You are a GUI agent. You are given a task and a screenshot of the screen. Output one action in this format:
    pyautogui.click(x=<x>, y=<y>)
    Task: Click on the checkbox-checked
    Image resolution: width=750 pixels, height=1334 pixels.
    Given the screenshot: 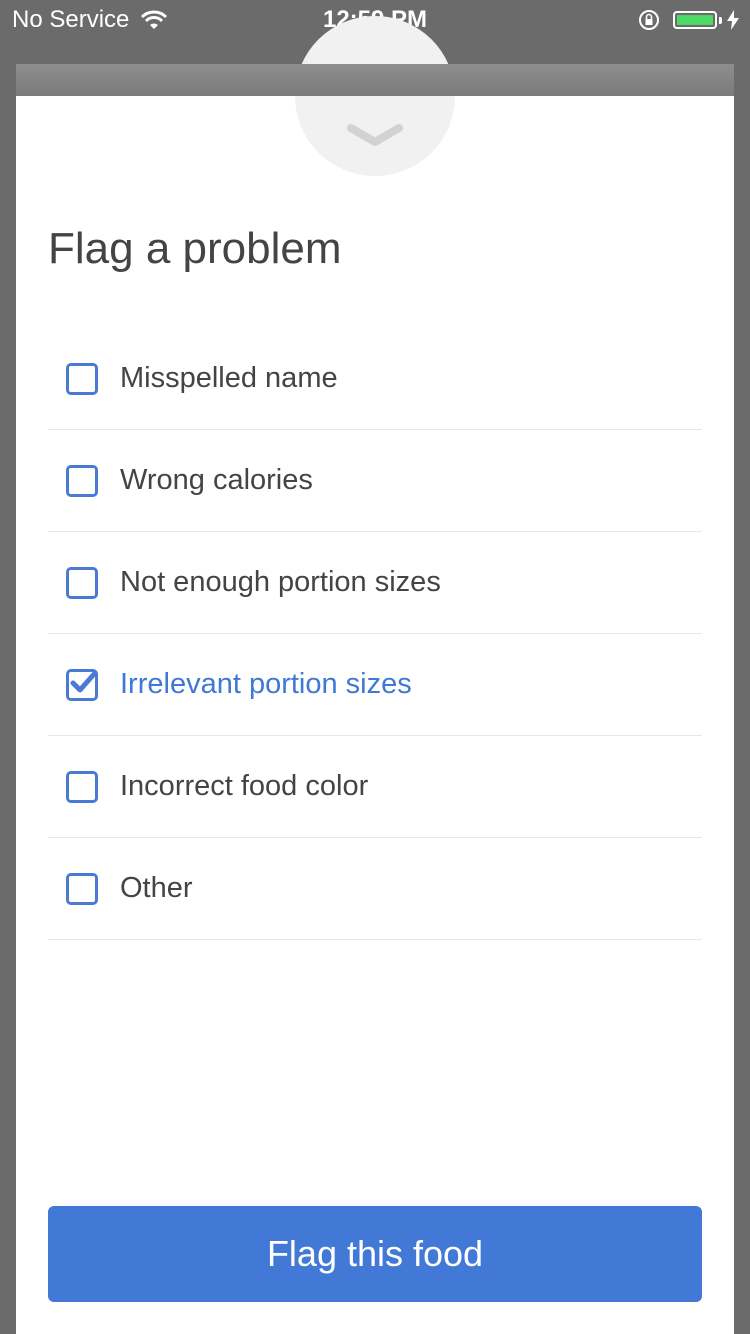 What is the action you would take?
    pyautogui.click(x=82, y=684)
    